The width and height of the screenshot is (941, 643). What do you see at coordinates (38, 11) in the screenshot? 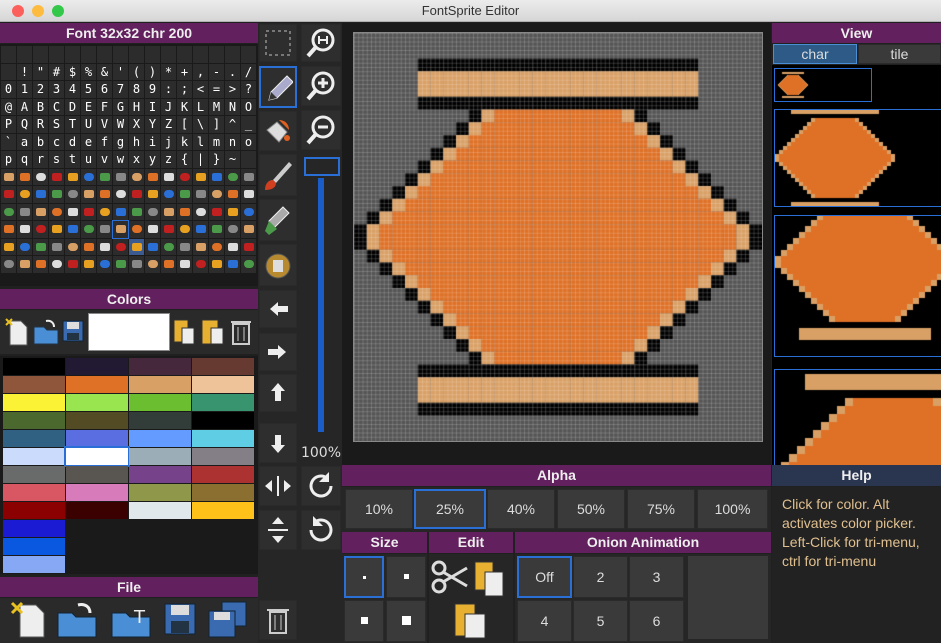
I see `minimize-window-button` at bounding box center [38, 11].